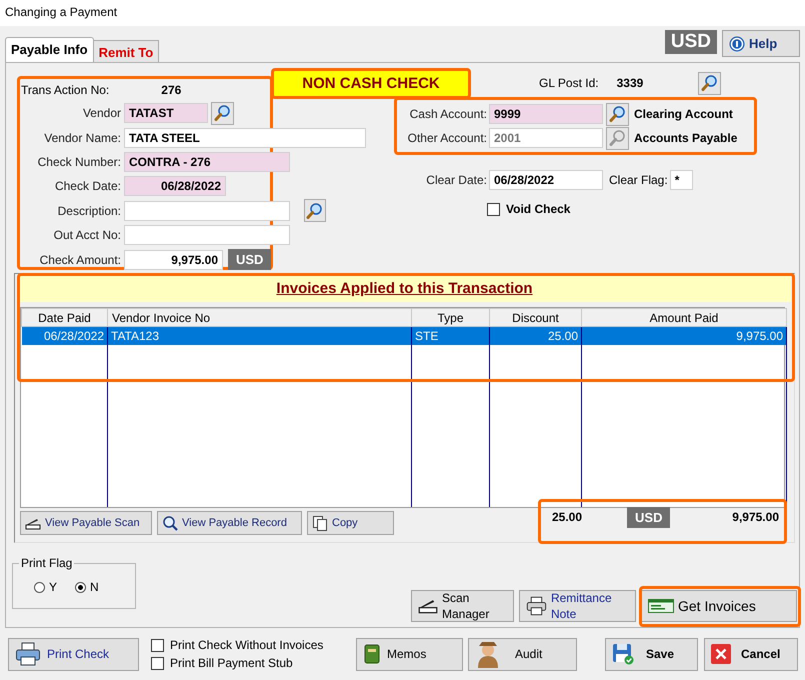 This screenshot has width=805, height=680. What do you see at coordinates (350, 523) in the screenshot?
I see `toolbar-button: Copy` at bounding box center [350, 523].